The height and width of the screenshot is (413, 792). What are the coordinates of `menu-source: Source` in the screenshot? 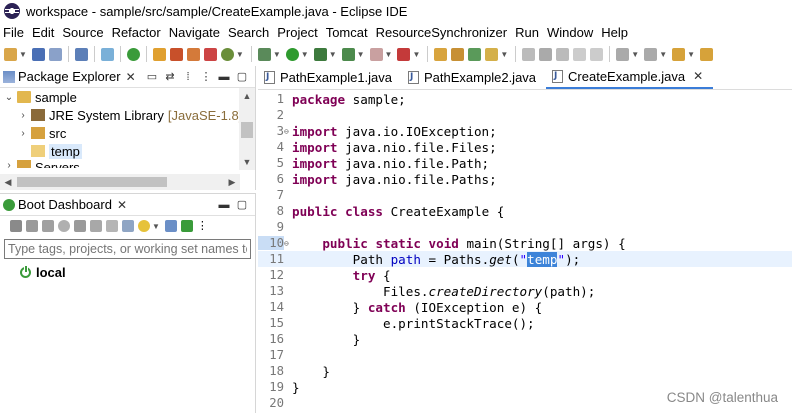 It's located at (82, 32).